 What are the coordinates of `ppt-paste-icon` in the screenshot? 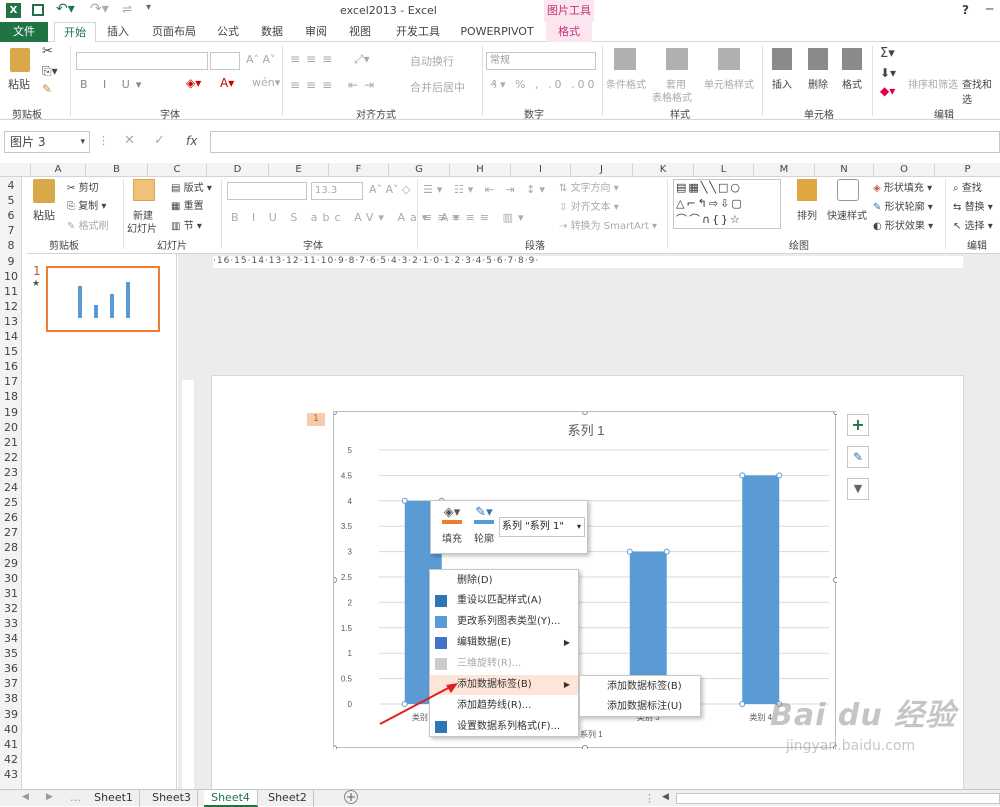 It's located at (44, 191).